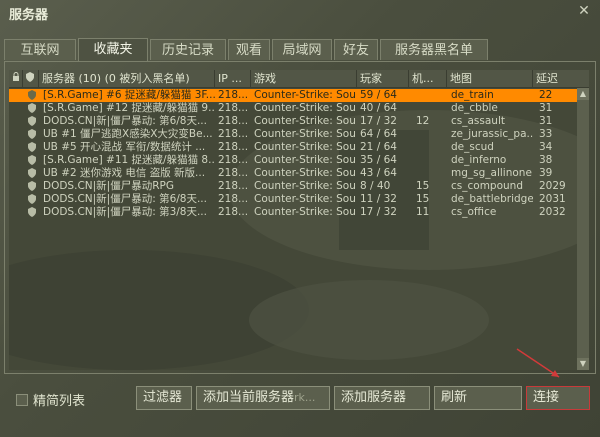  I want to click on simple-list-checkbox, so click(22, 400).